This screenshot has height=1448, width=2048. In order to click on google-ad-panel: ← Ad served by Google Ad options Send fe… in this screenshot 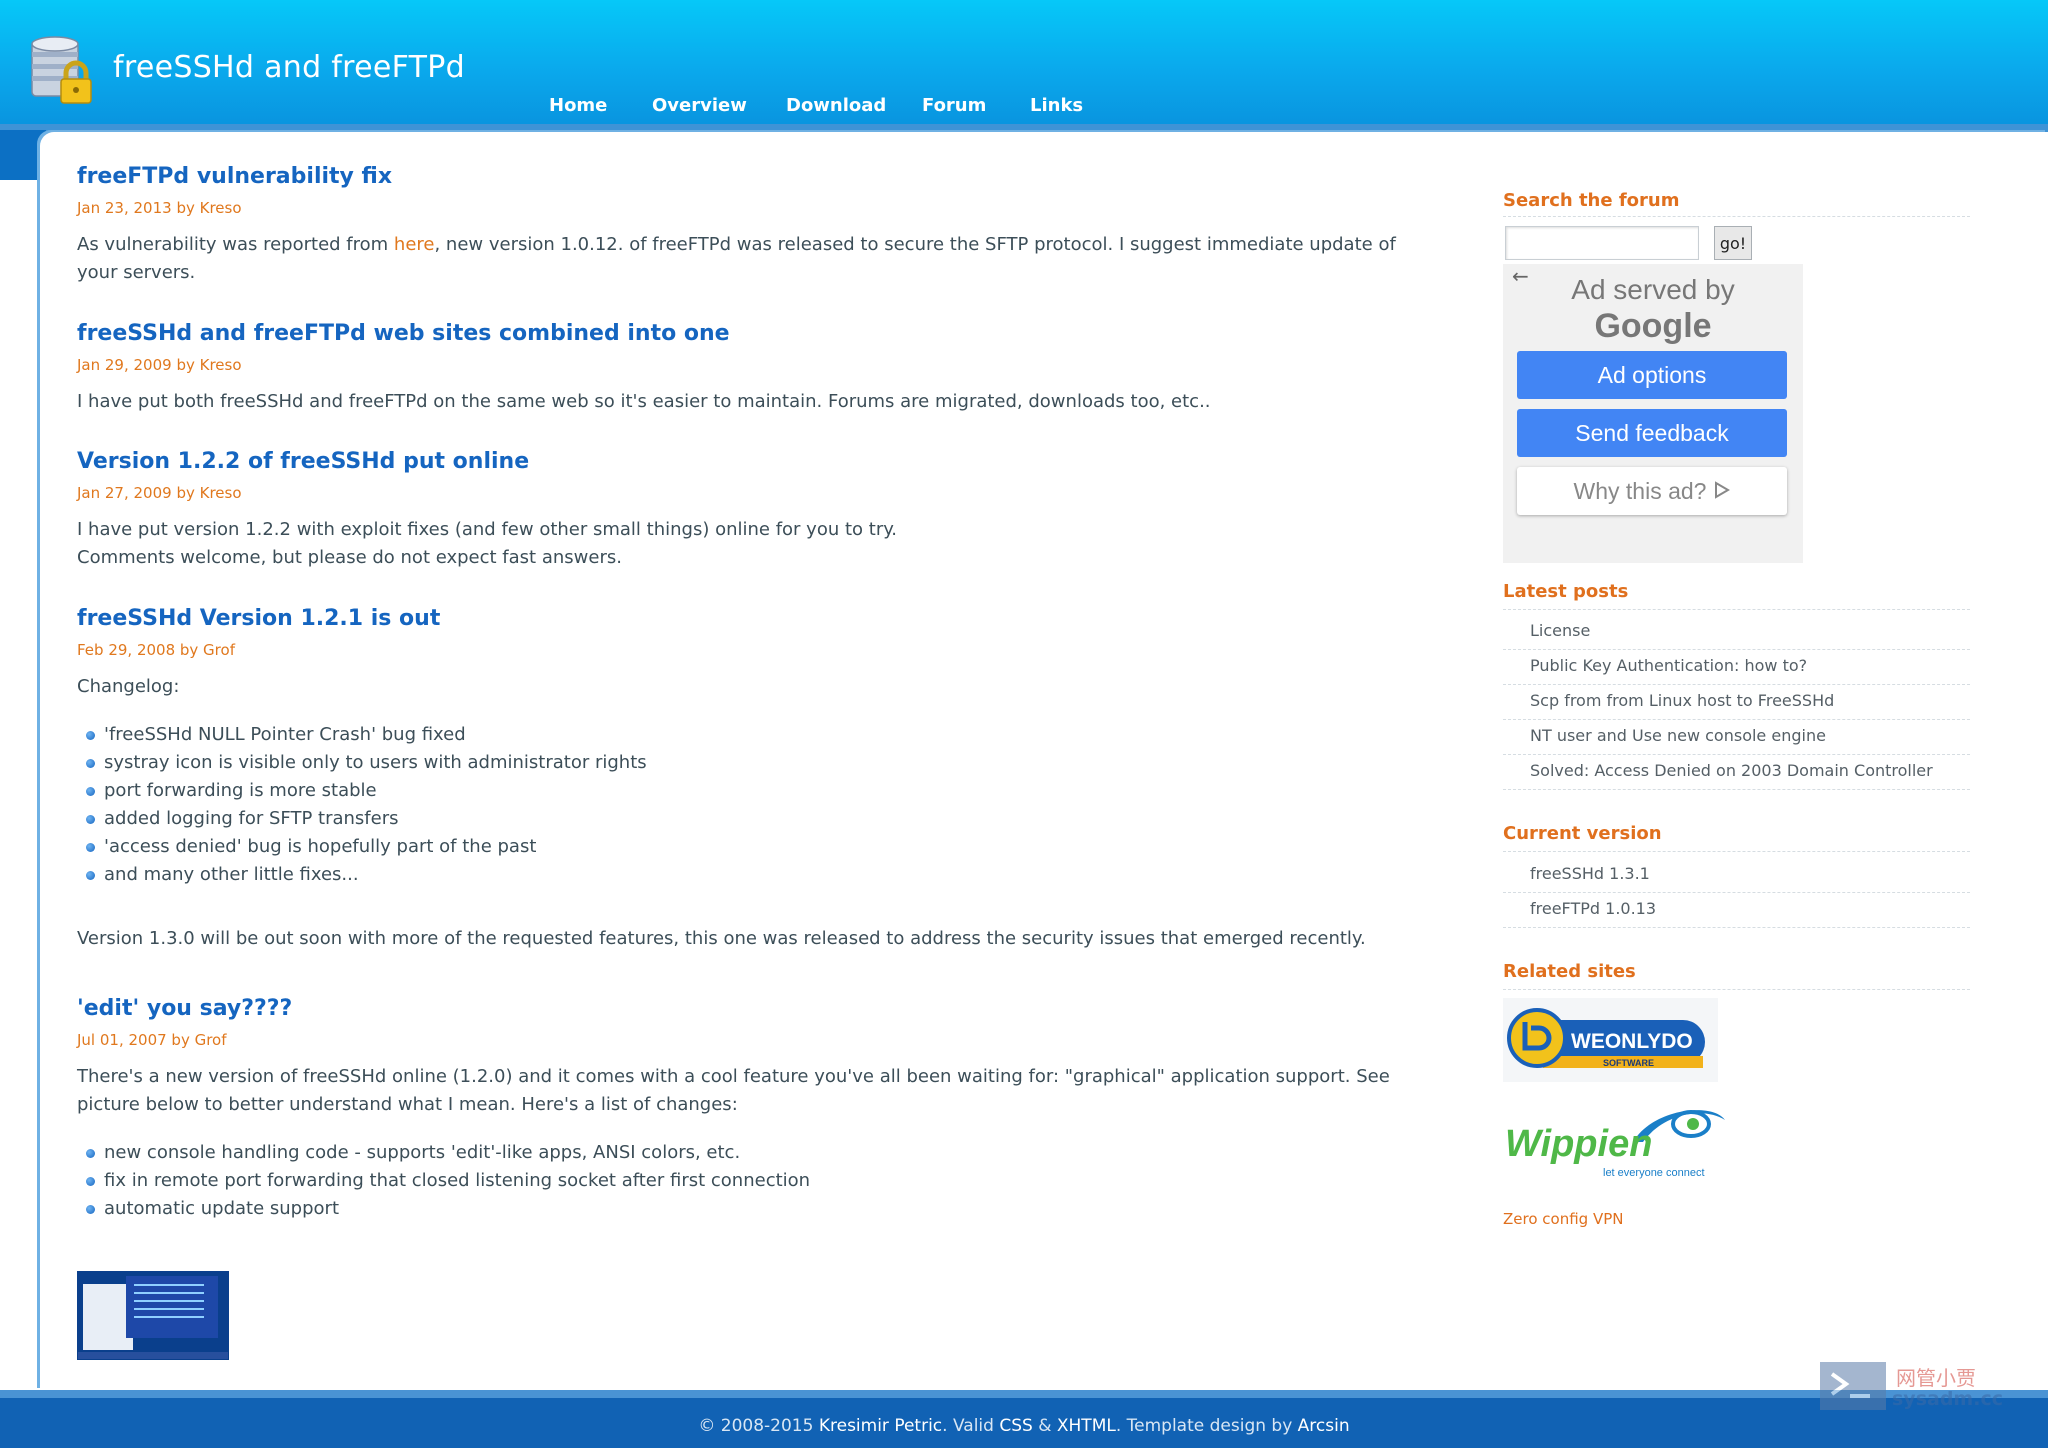, I will do `click(1653, 413)`.